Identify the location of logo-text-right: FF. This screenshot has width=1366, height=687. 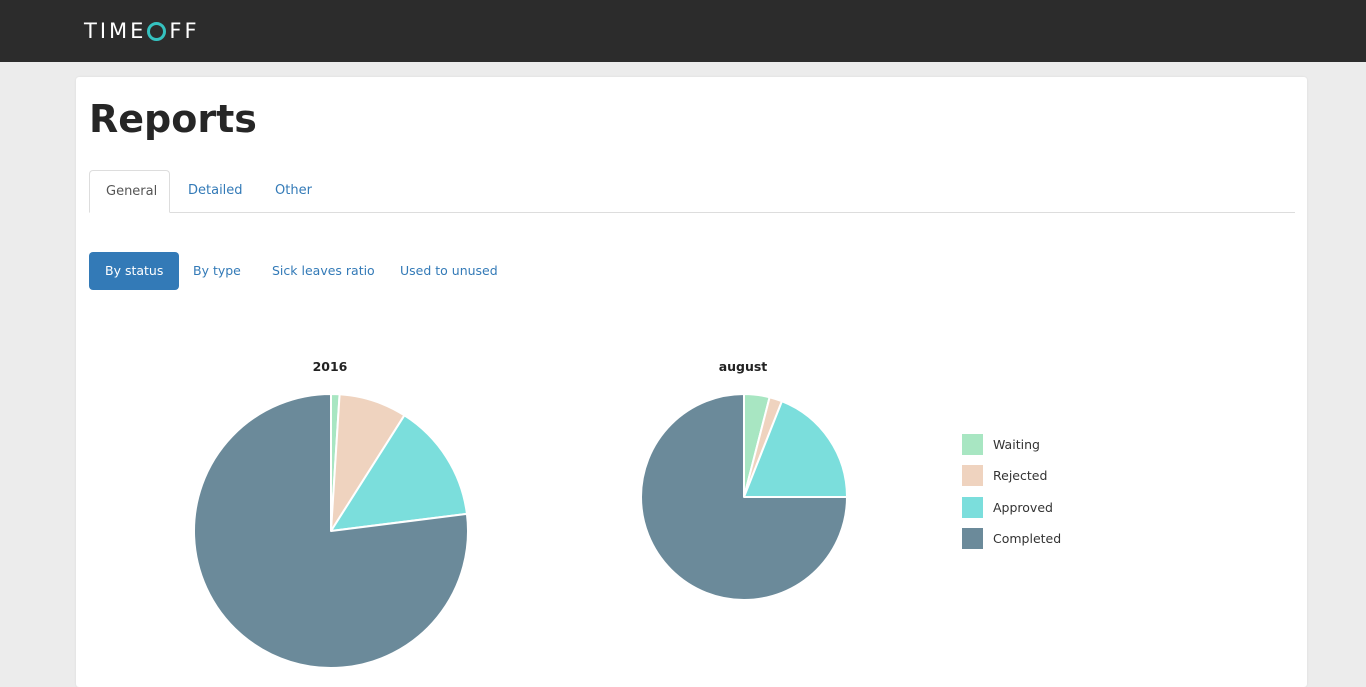
(184, 31).